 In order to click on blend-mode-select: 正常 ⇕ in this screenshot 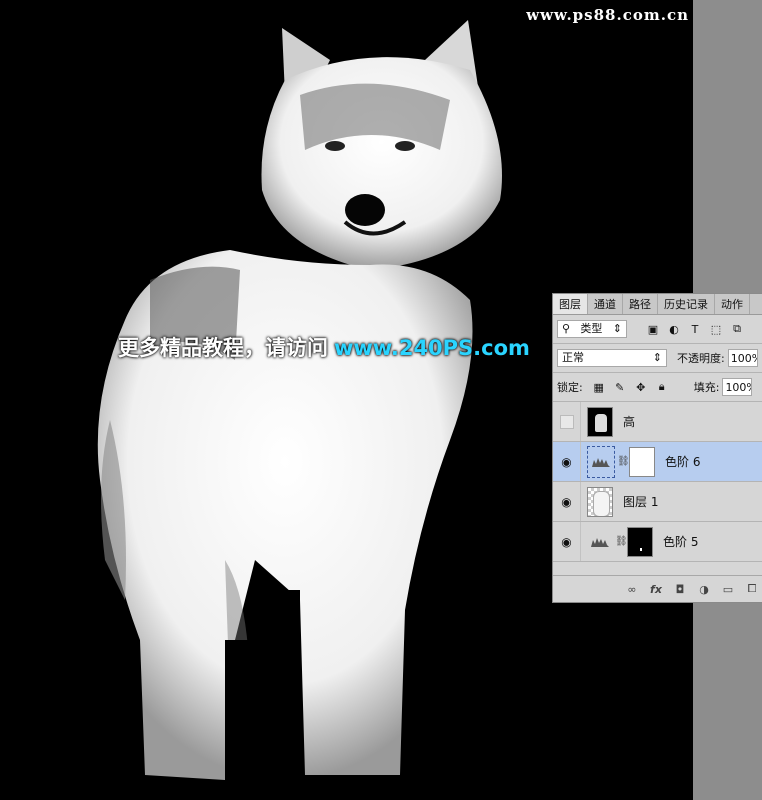, I will do `click(612, 358)`.